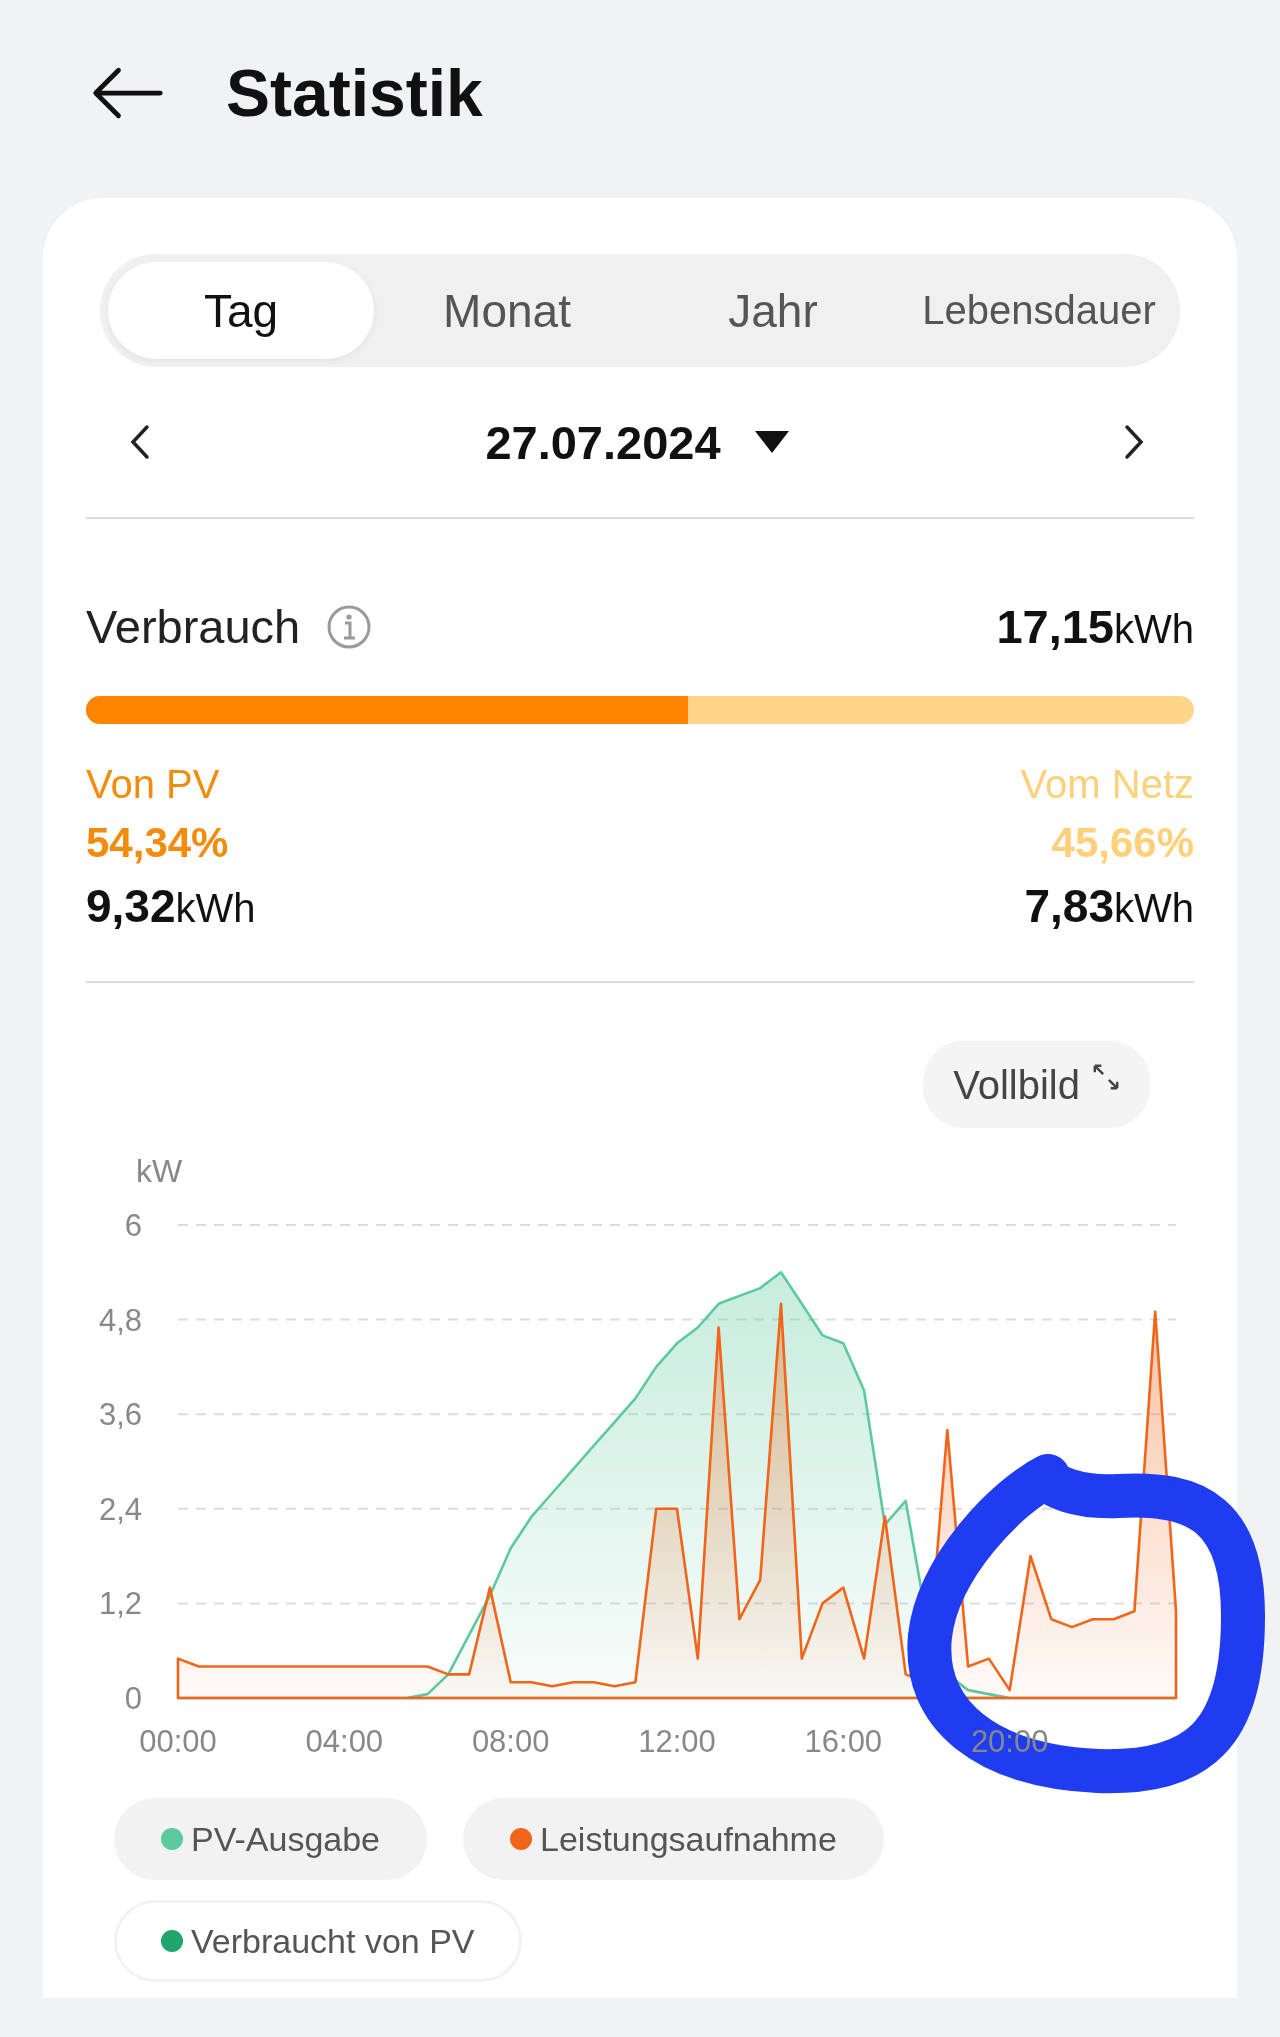 This screenshot has height=2037, width=1280. What do you see at coordinates (153, 784) in the screenshot?
I see `source-label: Von PV` at bounding box center [153, 784].